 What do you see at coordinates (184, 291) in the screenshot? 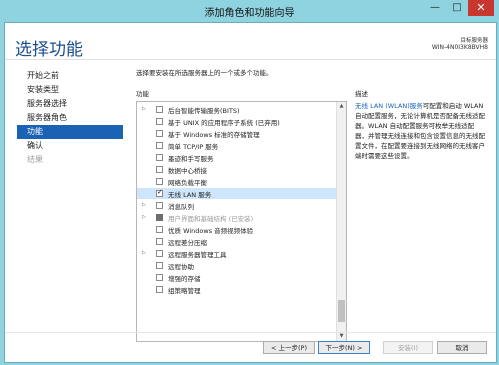
I see `feature-label: 组策略管理` at bounding box center [184, 291].